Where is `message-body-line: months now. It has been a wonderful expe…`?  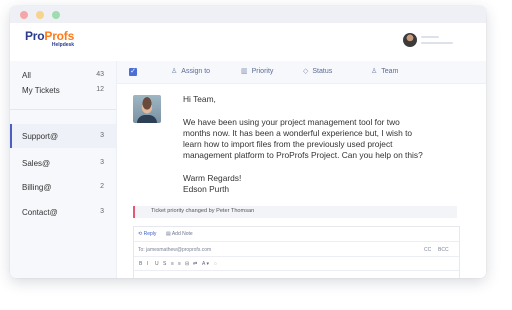
message-body-line: months now. It has been a wonderful expe… is located at coordinates (298, 133).